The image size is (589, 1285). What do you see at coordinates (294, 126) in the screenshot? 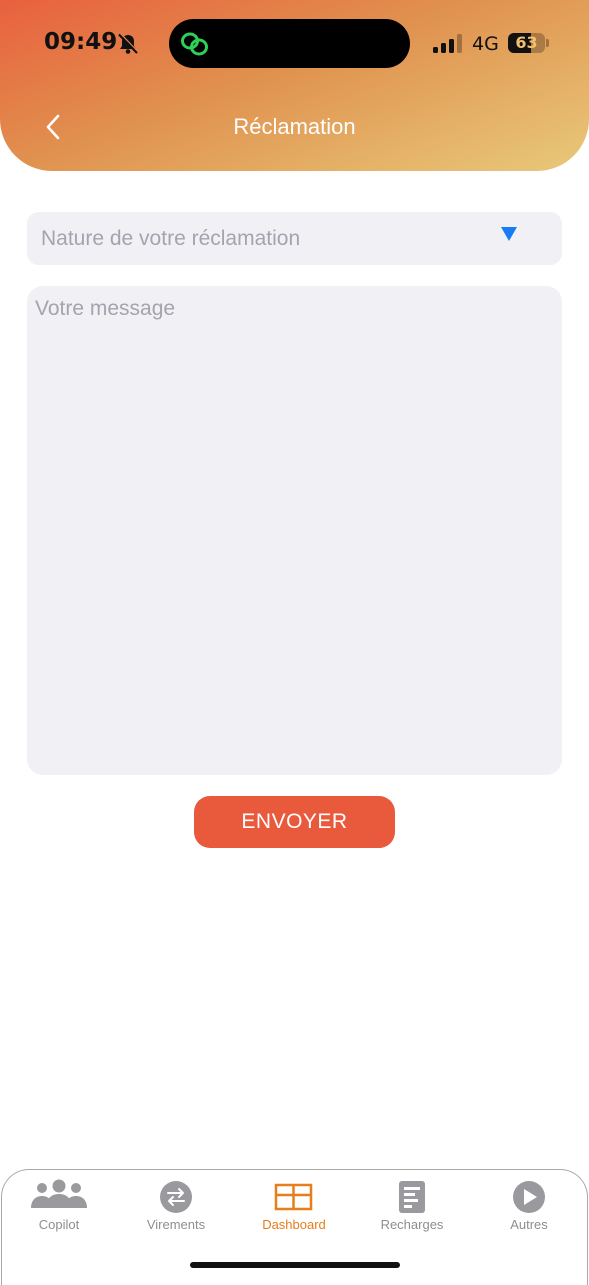
I see `page-title: Réclamation` at bounding box center [294, 126].